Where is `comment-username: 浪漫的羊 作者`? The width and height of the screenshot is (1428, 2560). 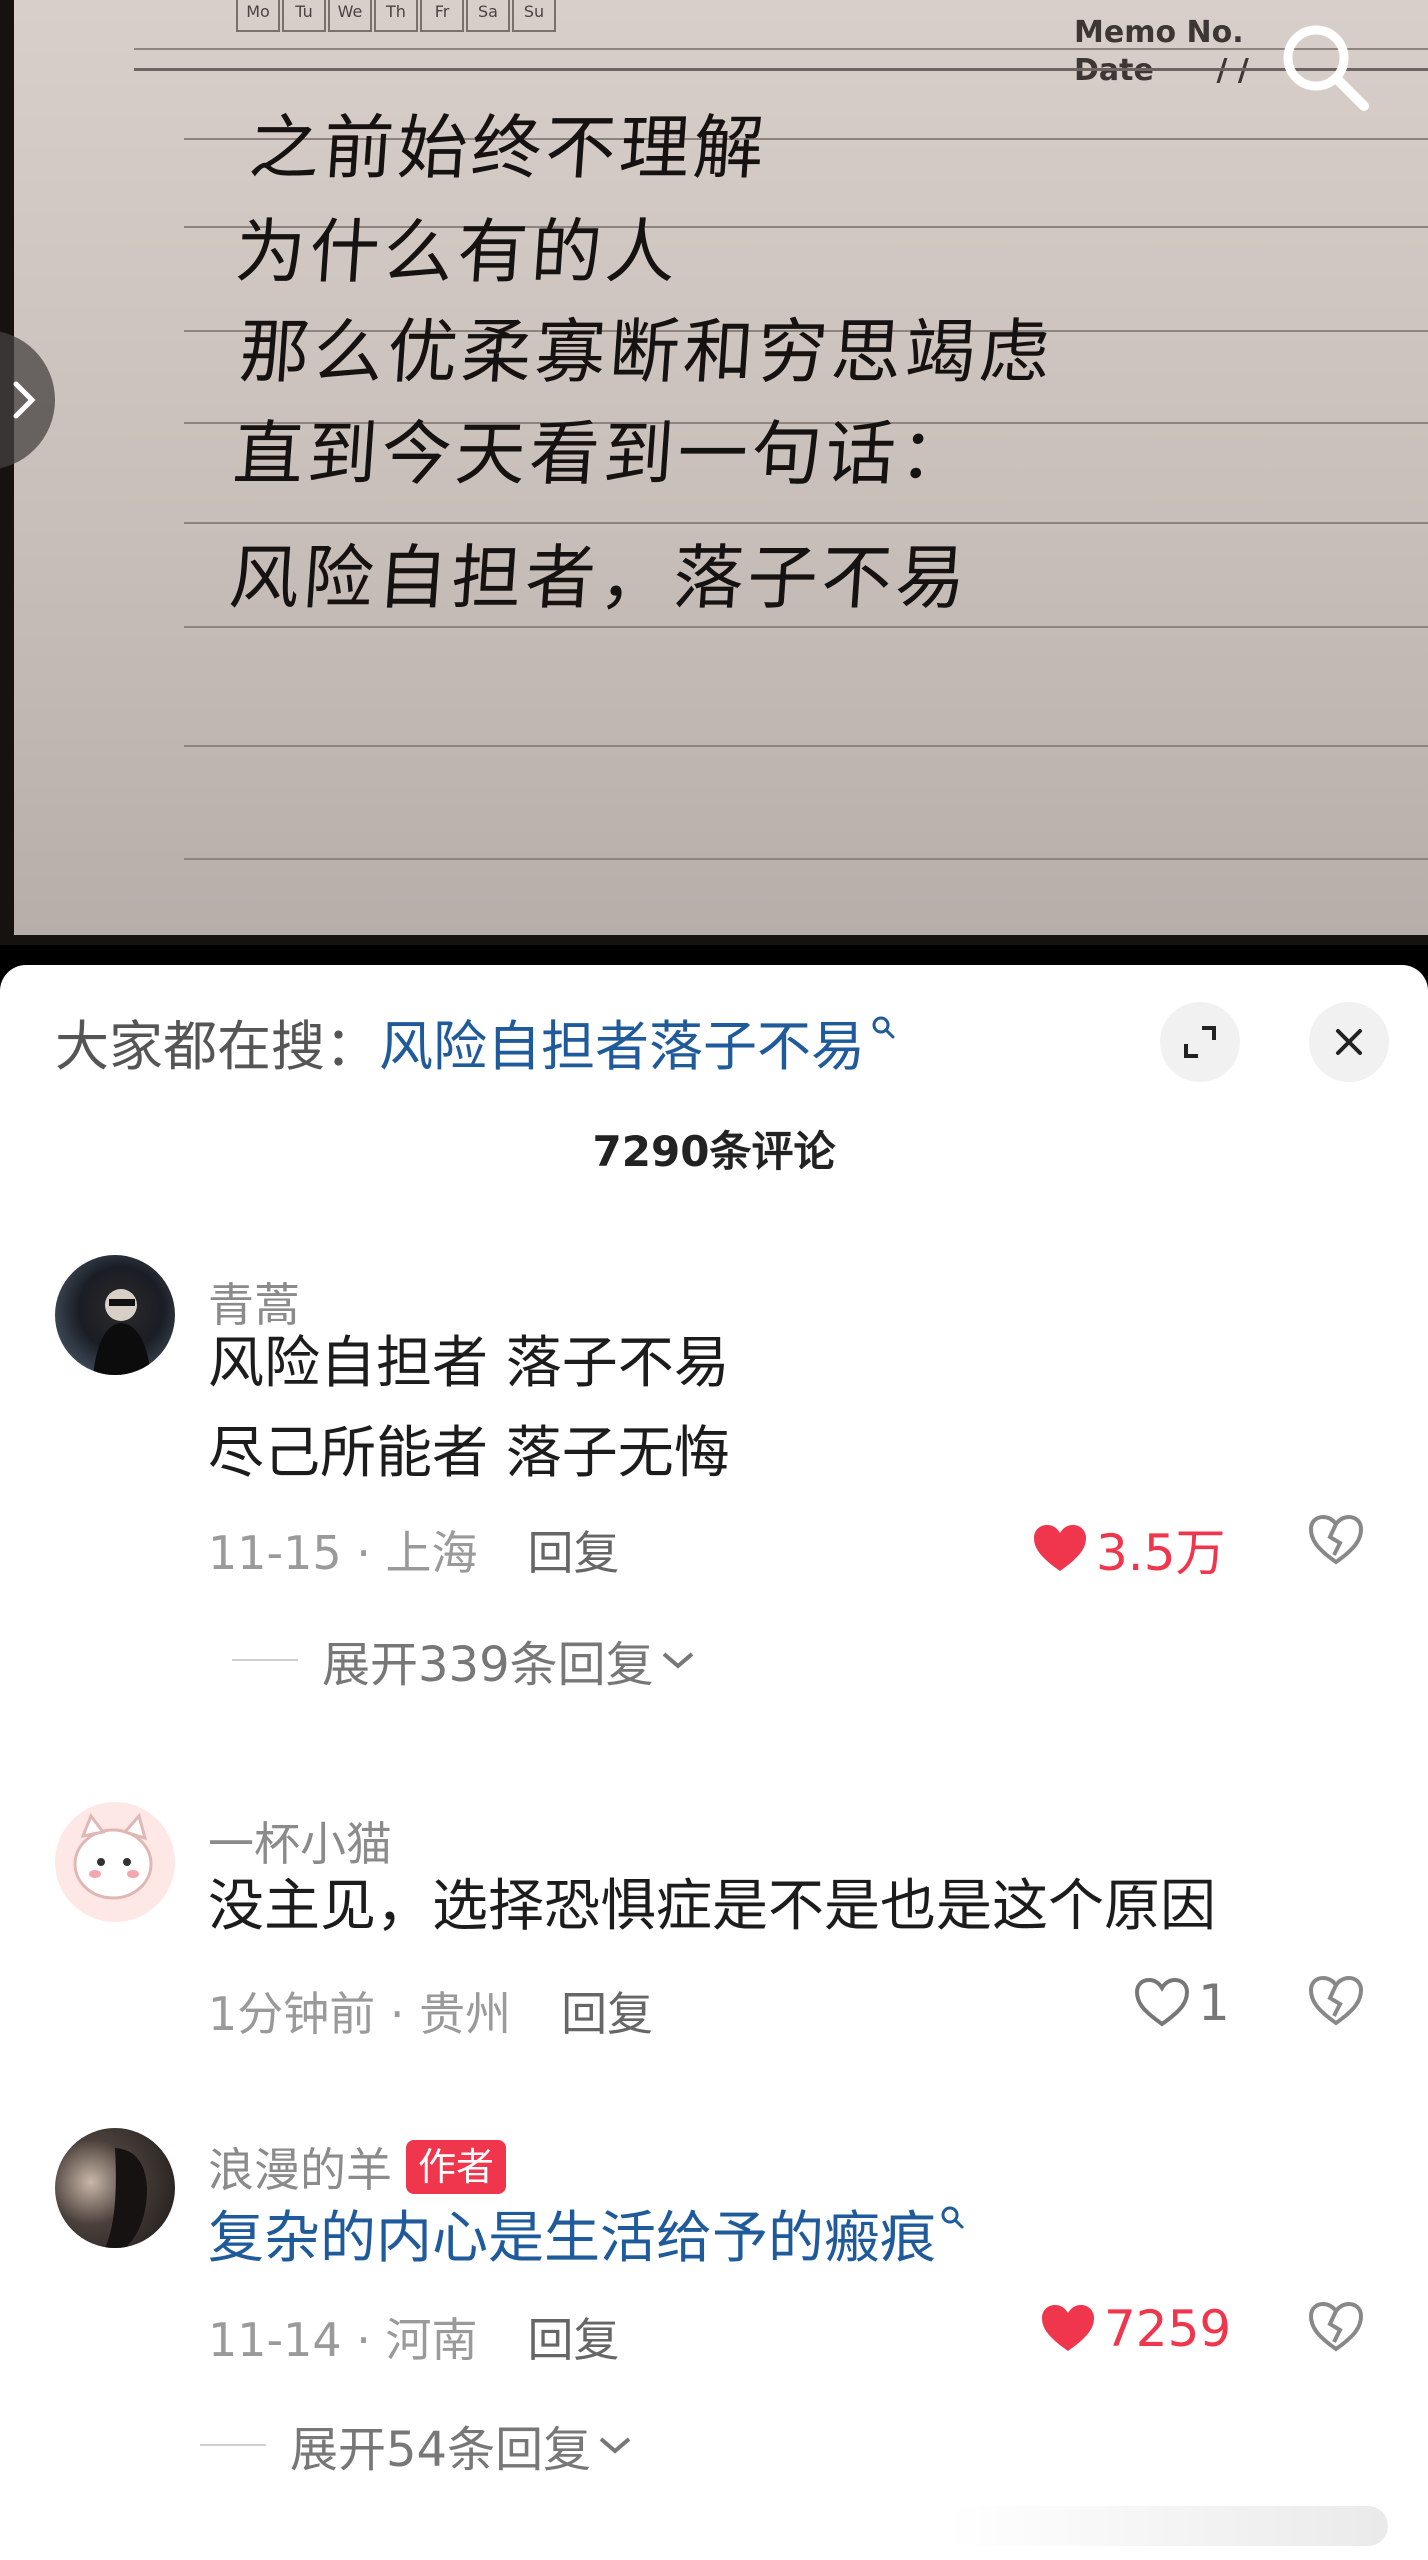 comment-username: 浪漫的羊 作者 is located at coordinates (357, 2167).